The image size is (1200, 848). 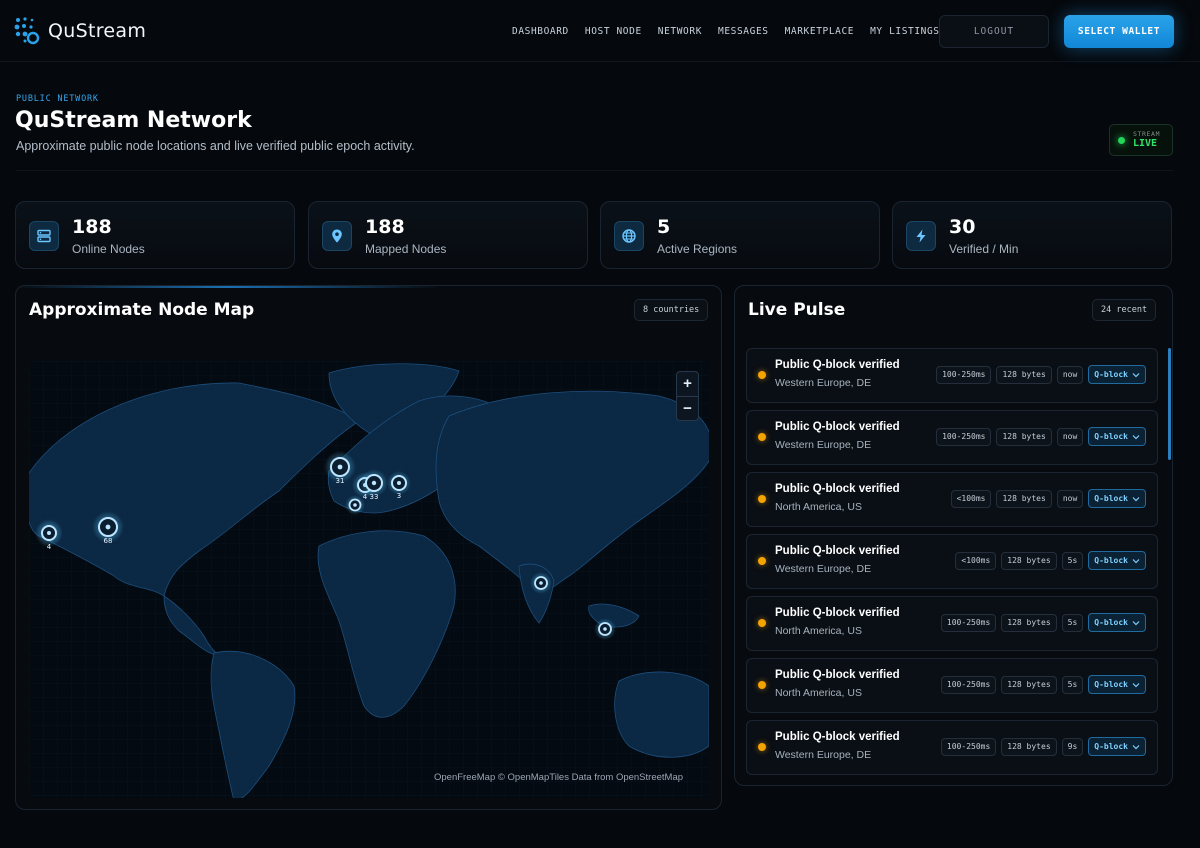 I want to click on zoom-in-button: +, so click(x=687, y=384).